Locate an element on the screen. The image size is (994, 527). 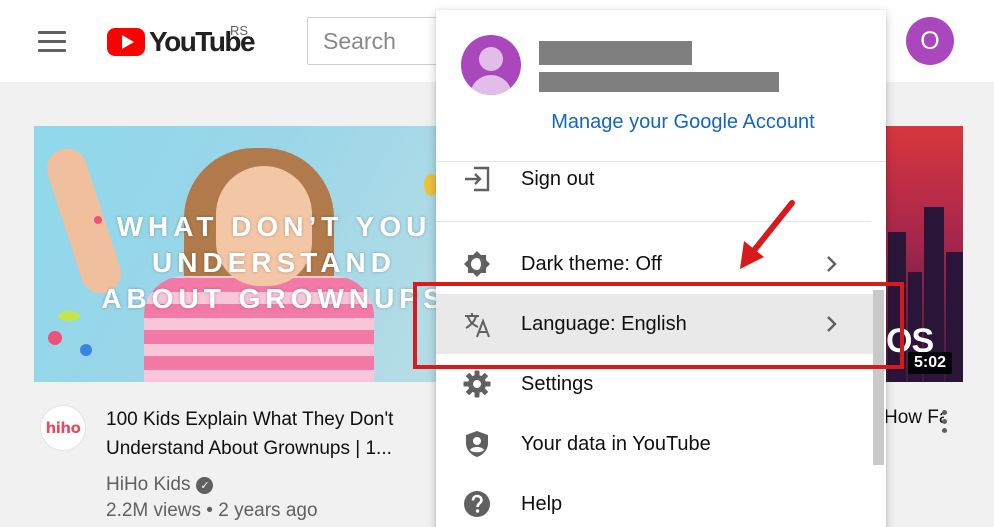
region-code: RS is located at coordinates (239, 30).